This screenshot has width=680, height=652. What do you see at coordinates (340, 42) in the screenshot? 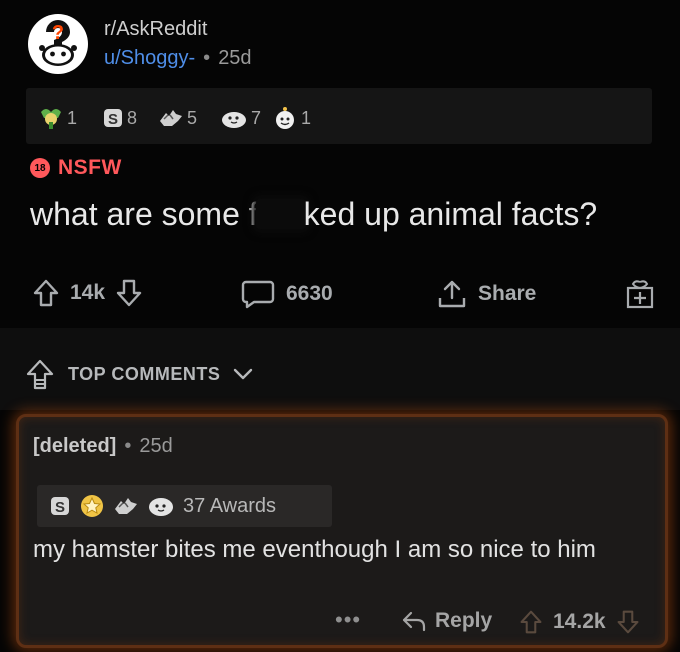
I see `post-header: ? r/AskReddit u/Shoggy- • 25d` at bounding box center [340, 42].